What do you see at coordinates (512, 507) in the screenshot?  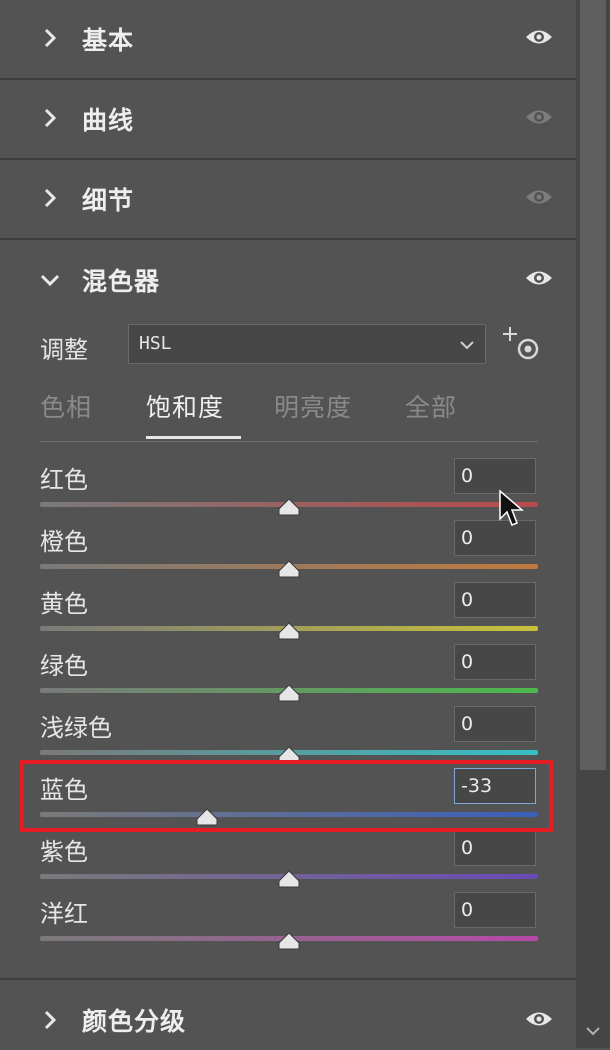 I see `mouse-cursor-icon` at bounding box center [512, 507].